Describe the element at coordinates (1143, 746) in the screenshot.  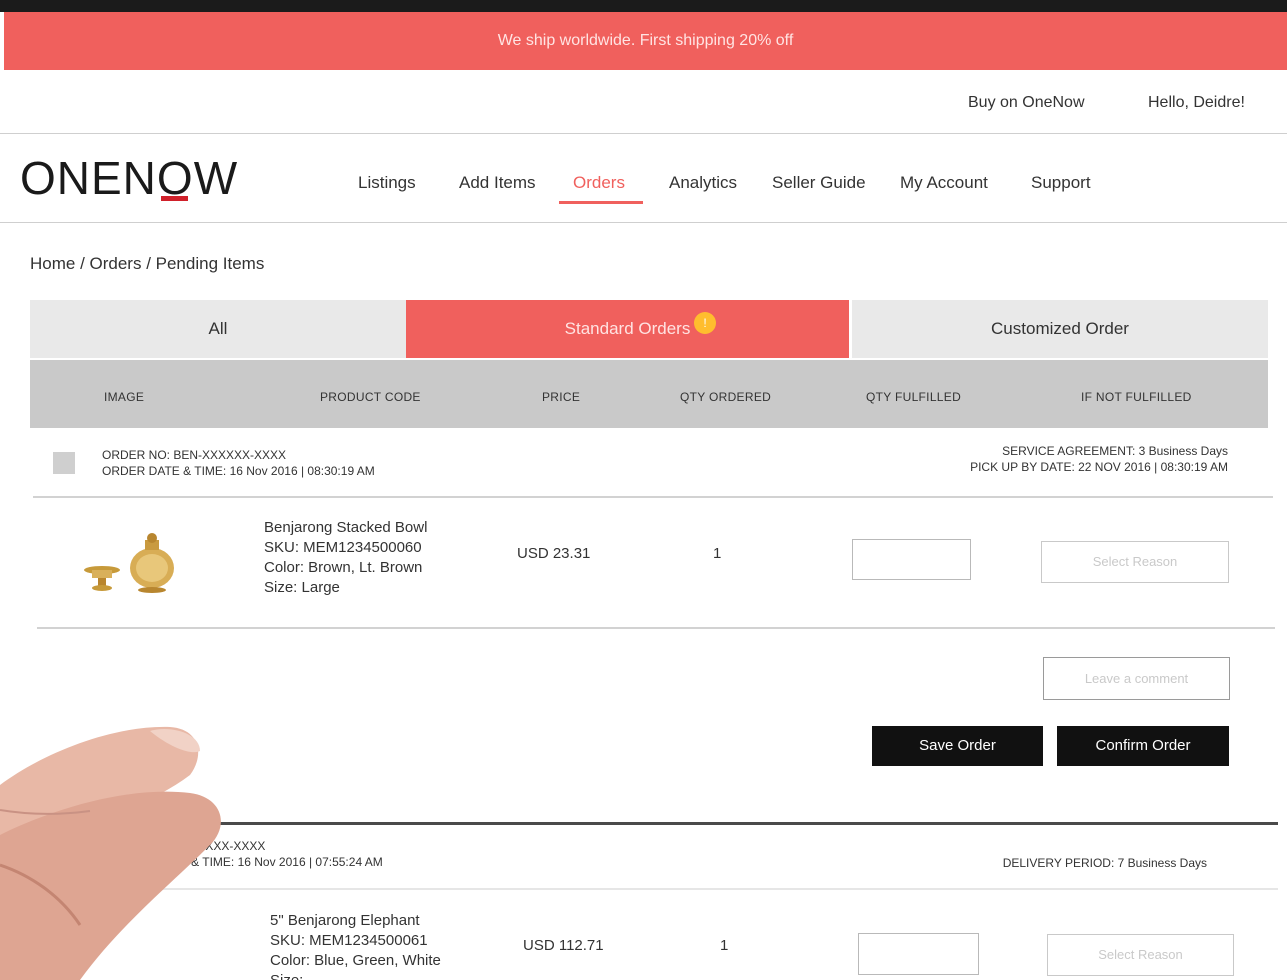
I see `confirm-order-button: Confirm Order` at that location.